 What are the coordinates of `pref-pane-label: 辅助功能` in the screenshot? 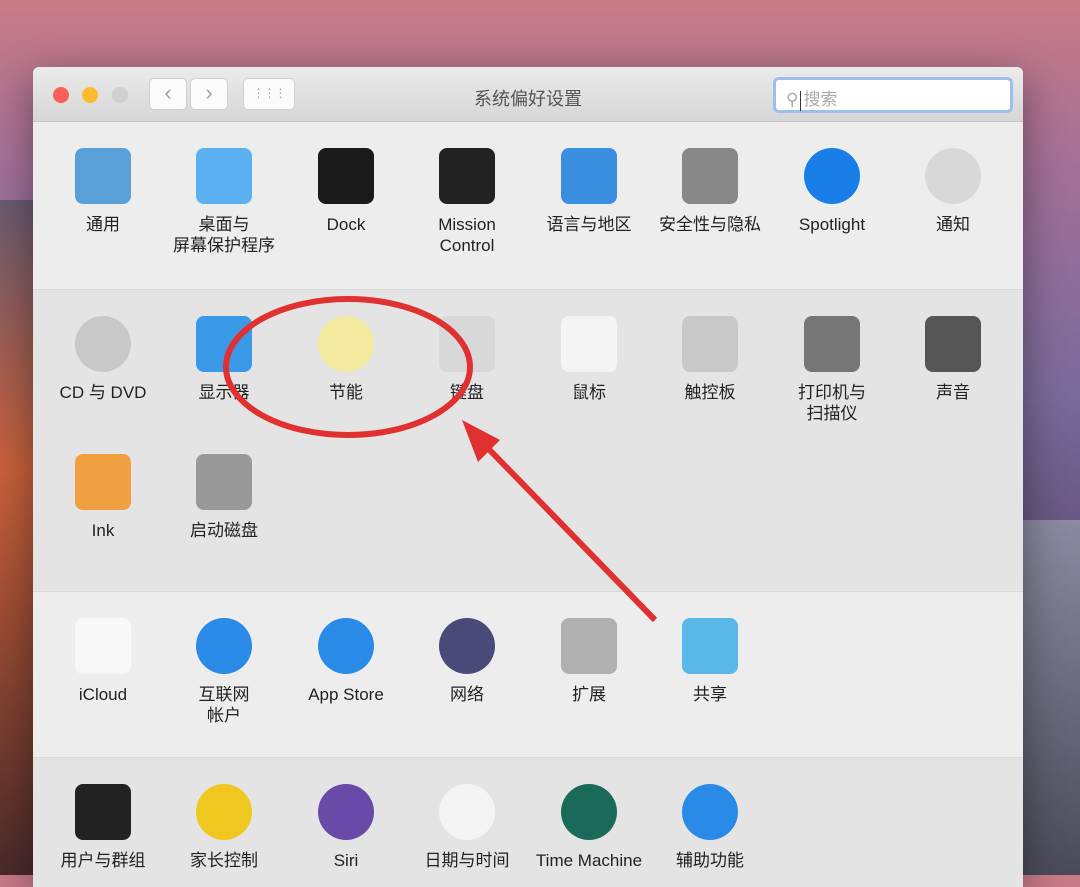 It's located at (710, 860).